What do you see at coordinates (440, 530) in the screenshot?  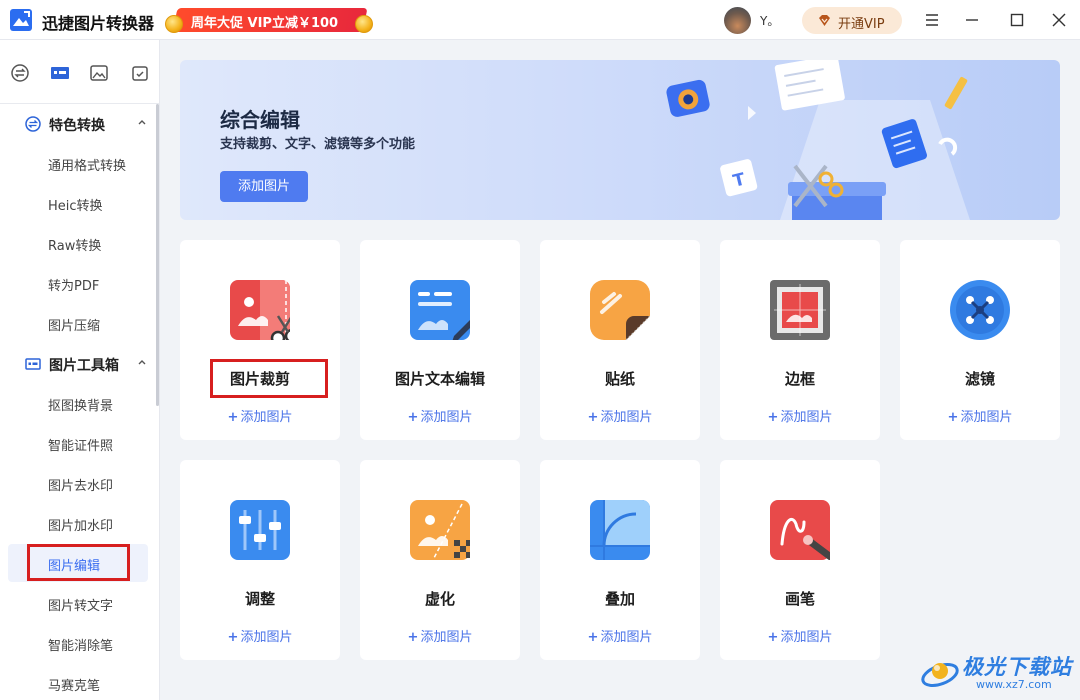 I see `blur-icon` at bounding box center [440, 530].